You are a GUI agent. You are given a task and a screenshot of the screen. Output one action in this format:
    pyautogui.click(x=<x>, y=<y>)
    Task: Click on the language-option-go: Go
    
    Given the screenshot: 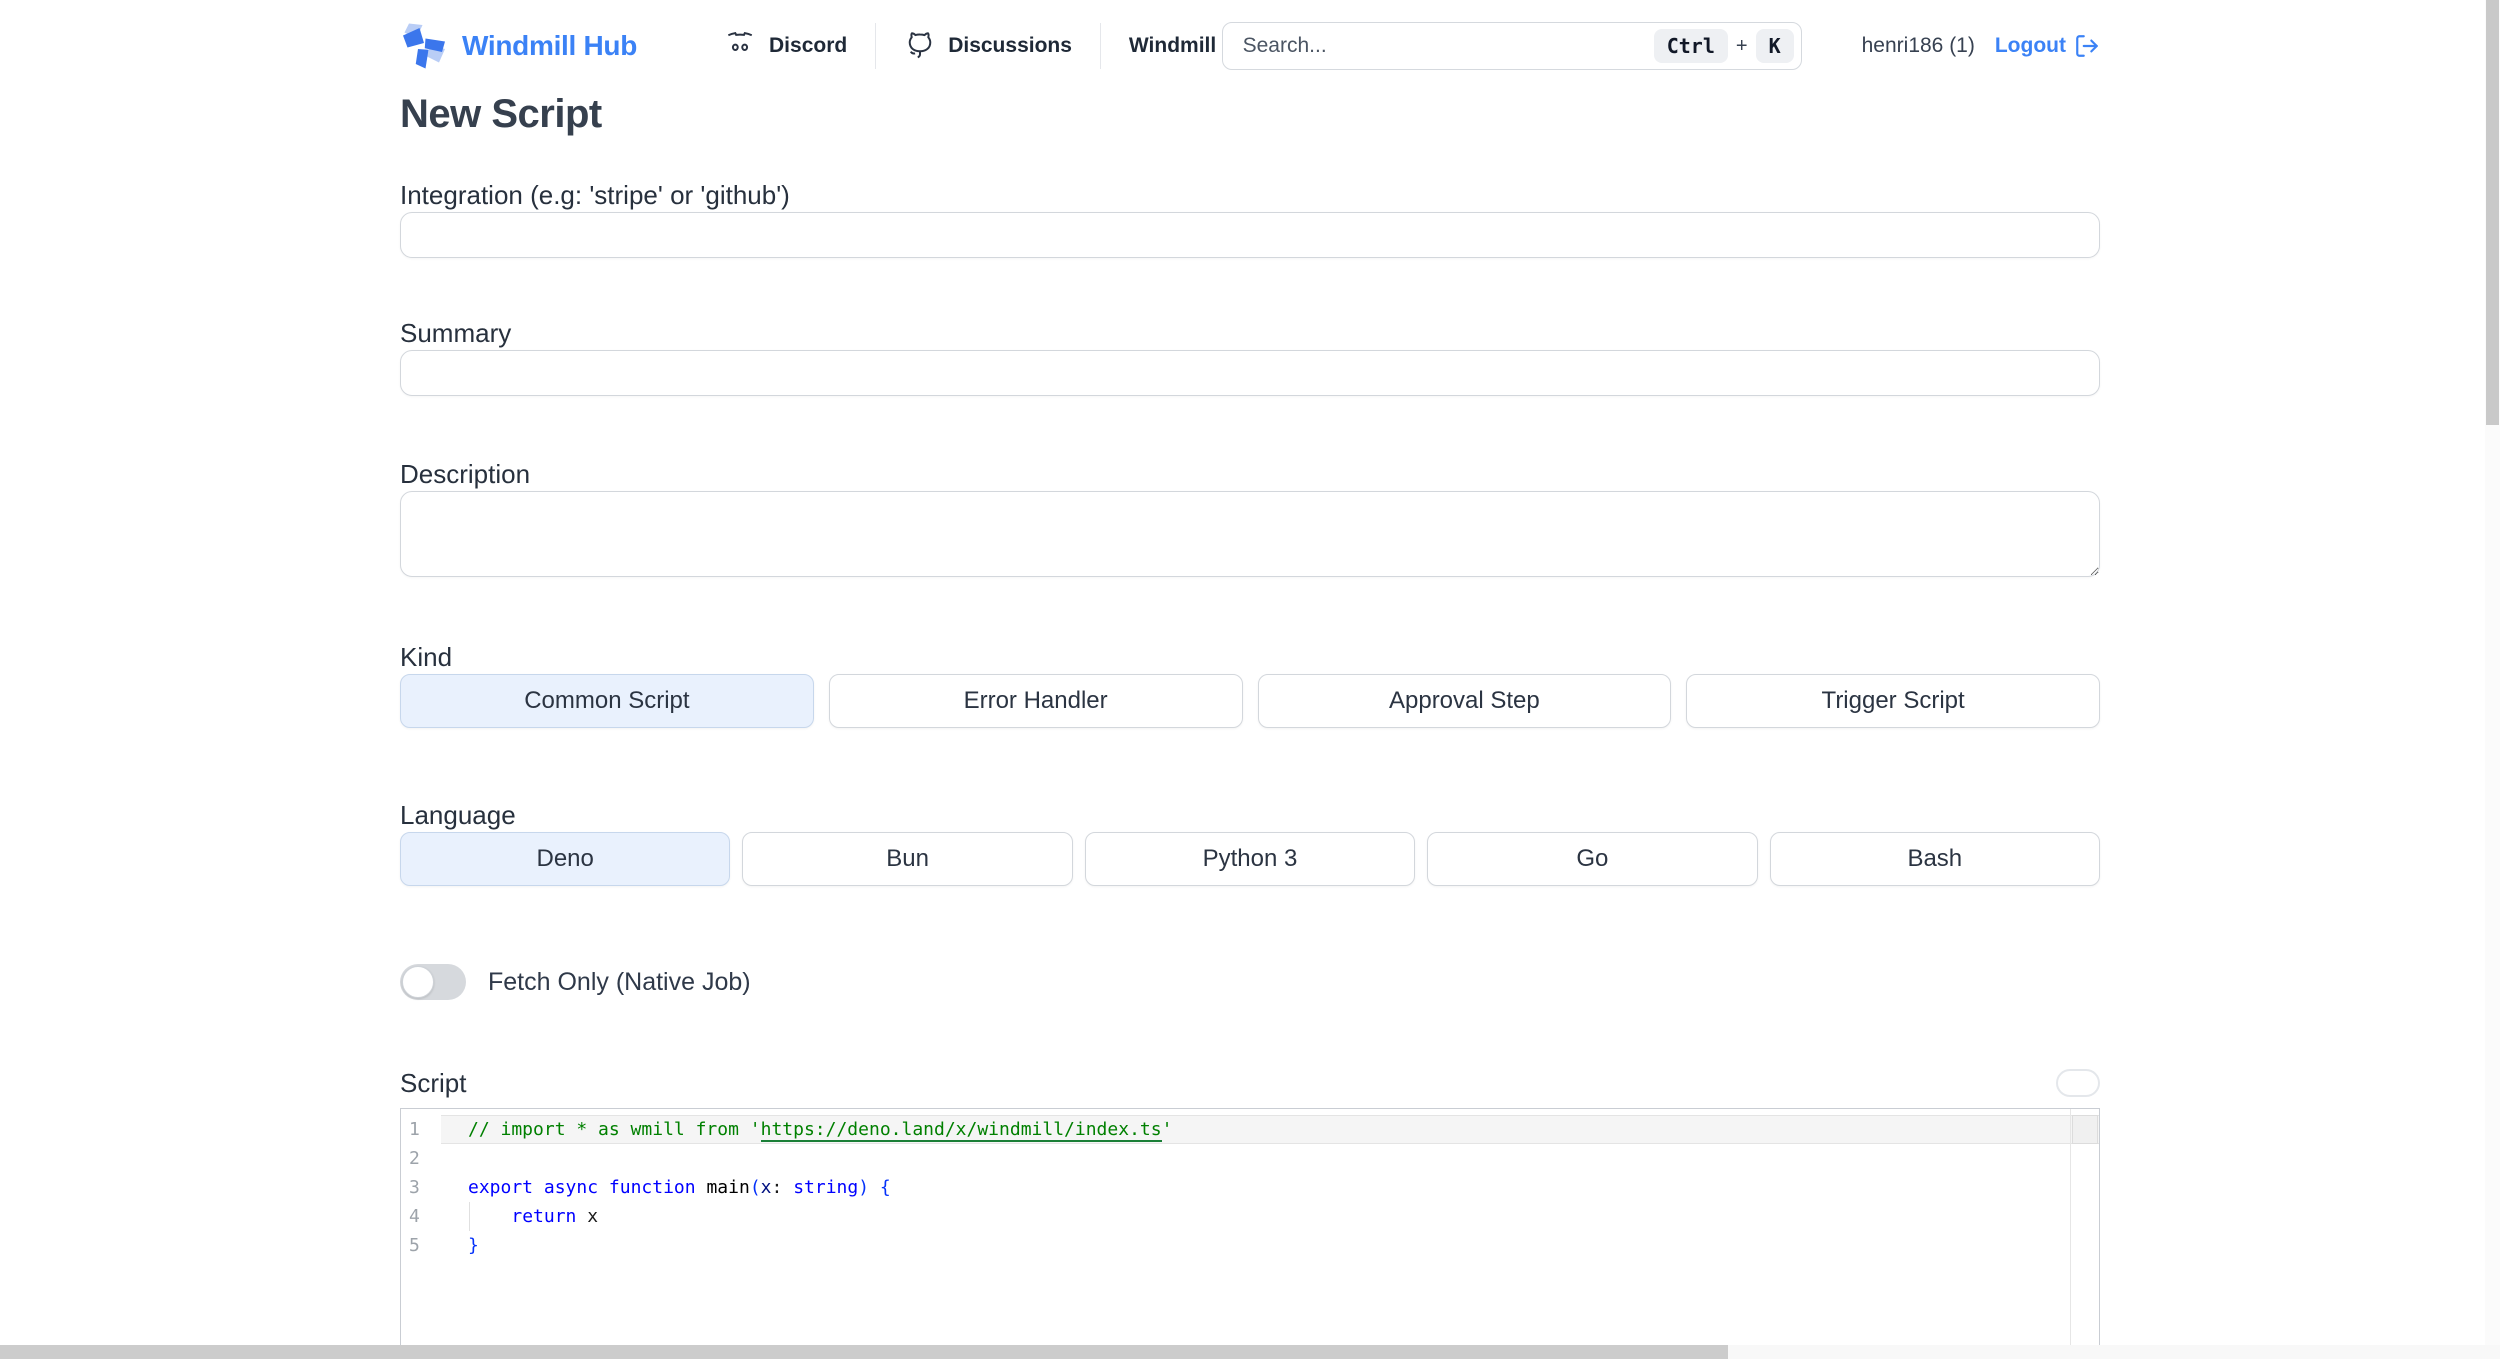 What is the action you would take?
    pyautogui.click(x=1592, y=859)
    